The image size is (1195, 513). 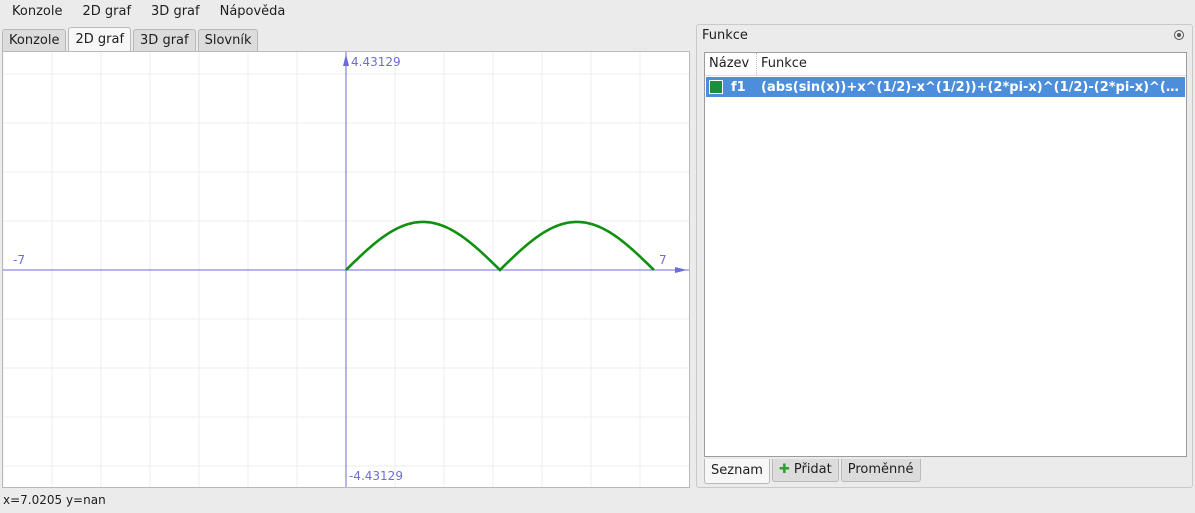 I want to click on menu-3d-graf: 3D graf, so click(x=175, y=12).